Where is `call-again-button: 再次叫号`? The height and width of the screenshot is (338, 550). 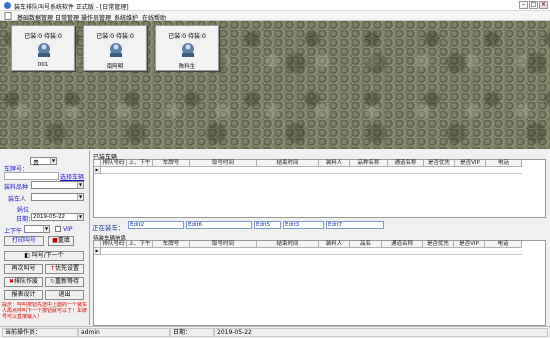 call-again-button: 再次叫号 is located at coordinates (23, 269).